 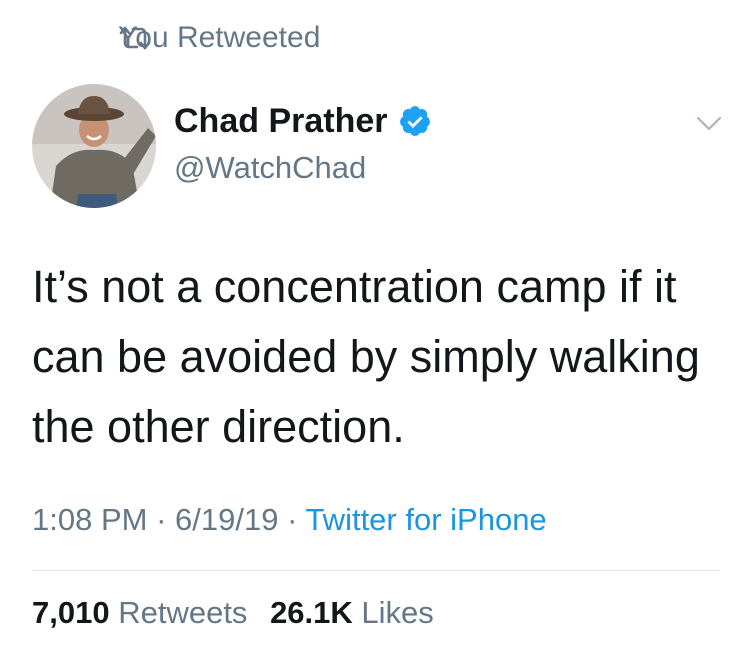 I want to click on divider, so click(x=376, y=570).